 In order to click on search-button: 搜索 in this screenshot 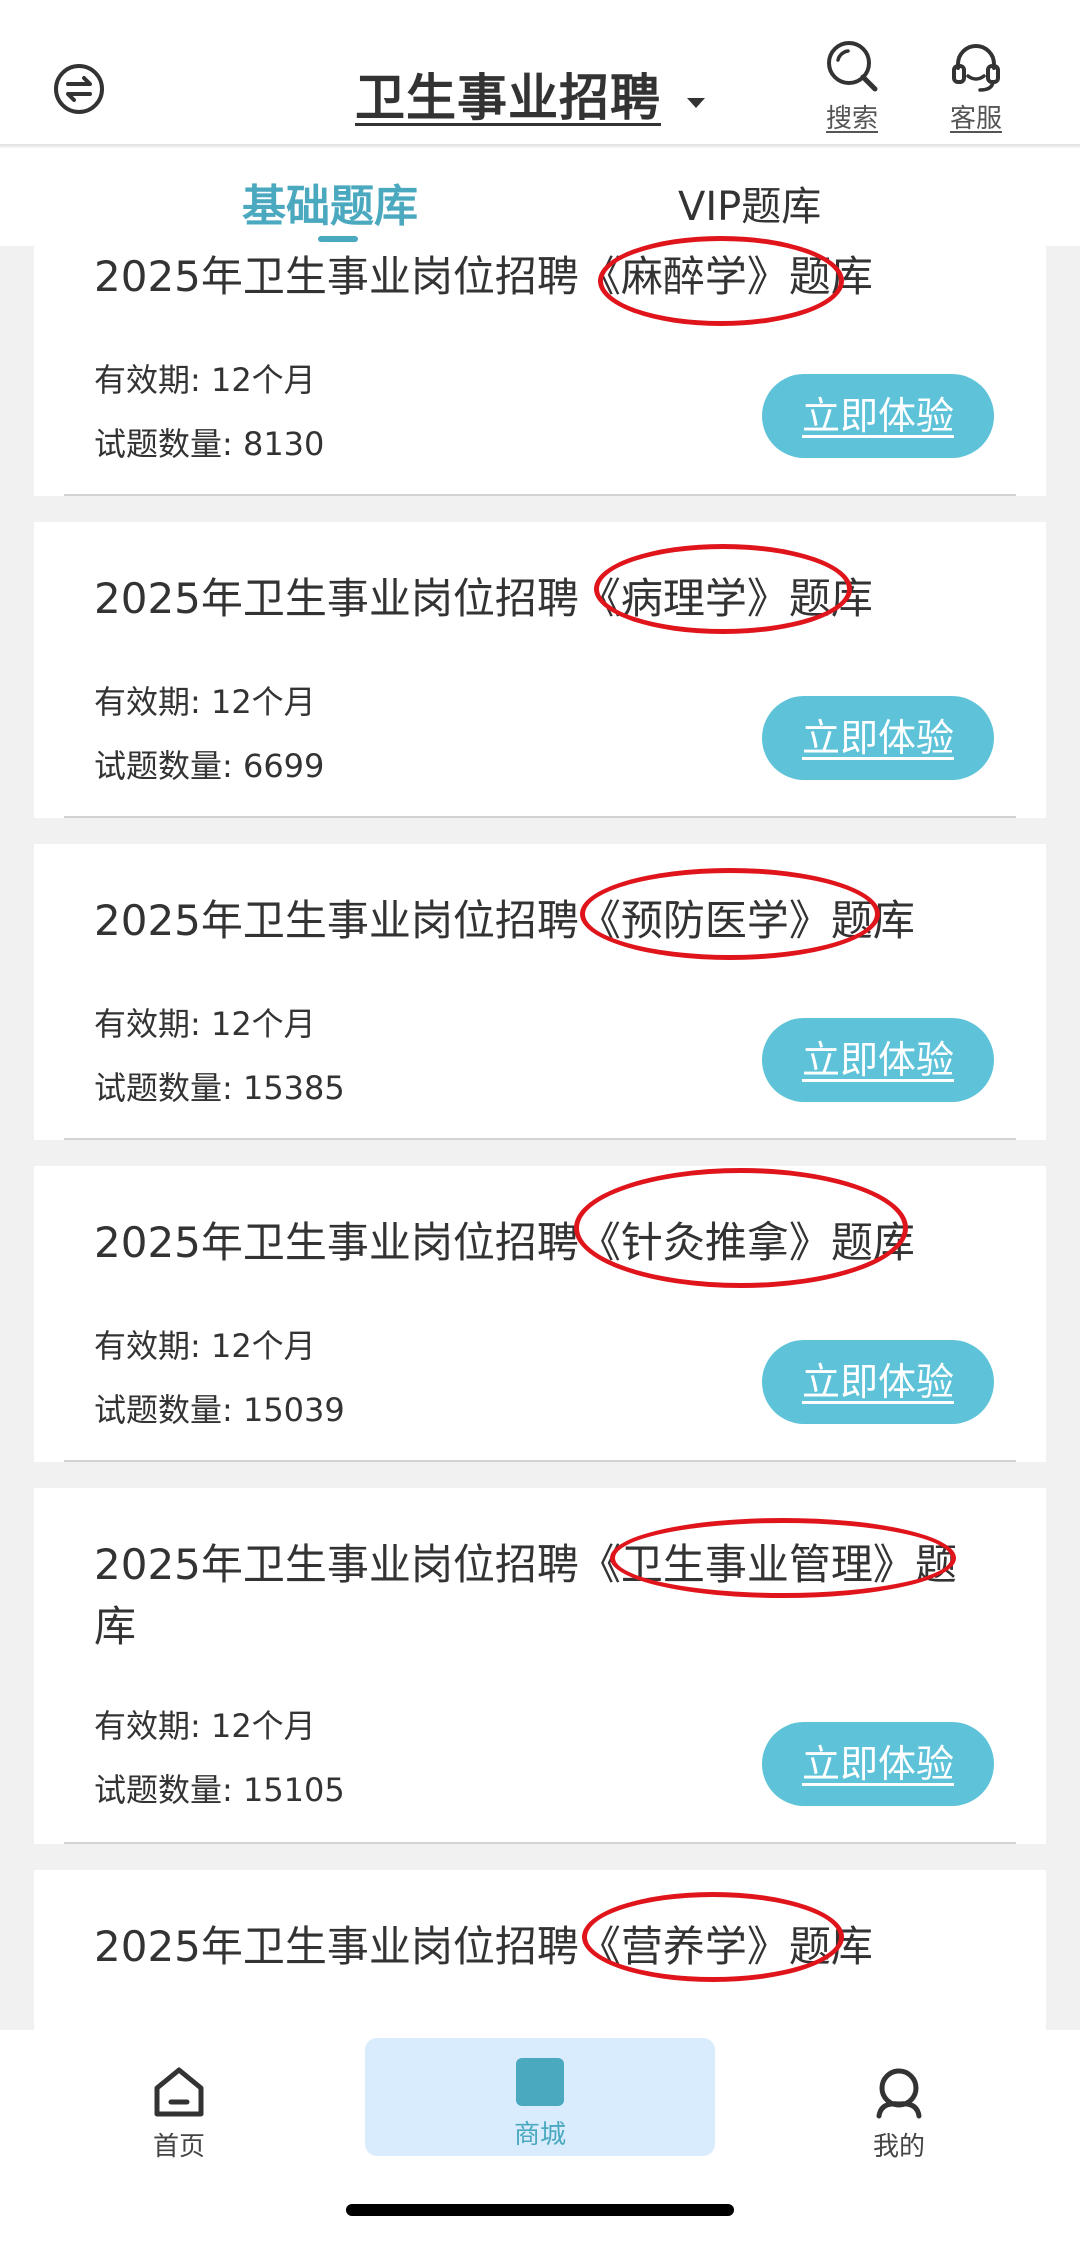, I will do `click(852, 86)`.